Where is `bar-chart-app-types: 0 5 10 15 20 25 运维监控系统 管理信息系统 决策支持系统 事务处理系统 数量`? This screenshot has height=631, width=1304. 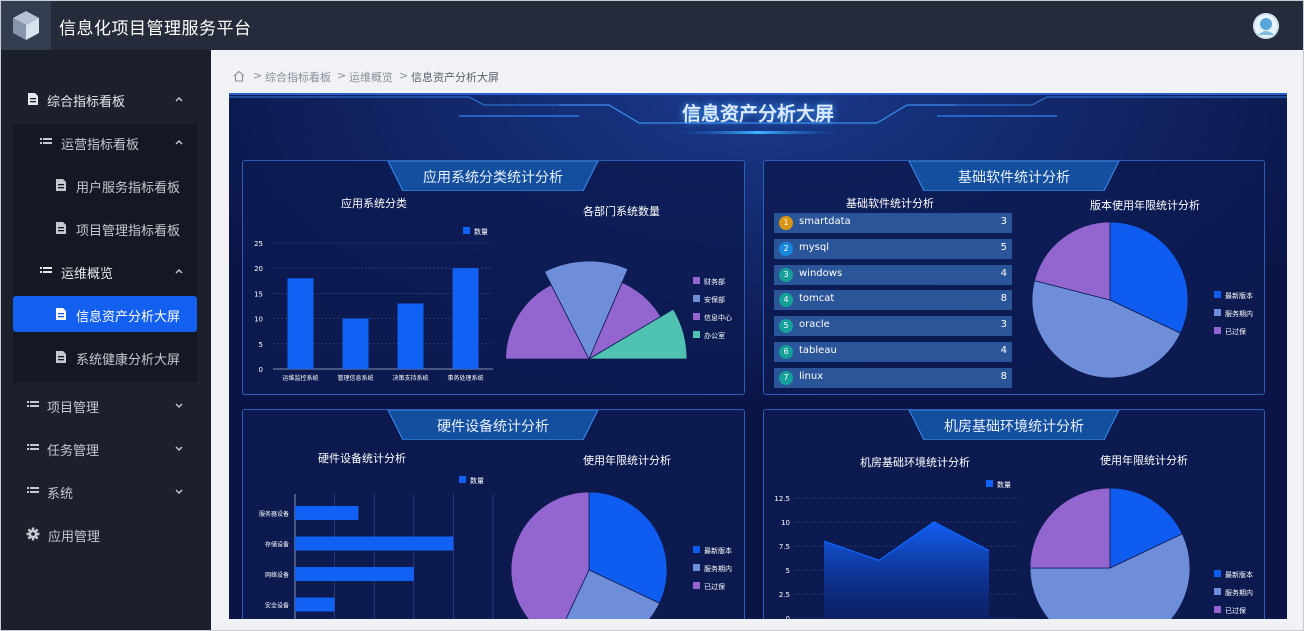
bar-chart-app-types: 0 5 10 15 20 25 运维监控系统 管理信息系统 决策支持系统 事务处理系统 数量 is located at coordinates (373, 304).